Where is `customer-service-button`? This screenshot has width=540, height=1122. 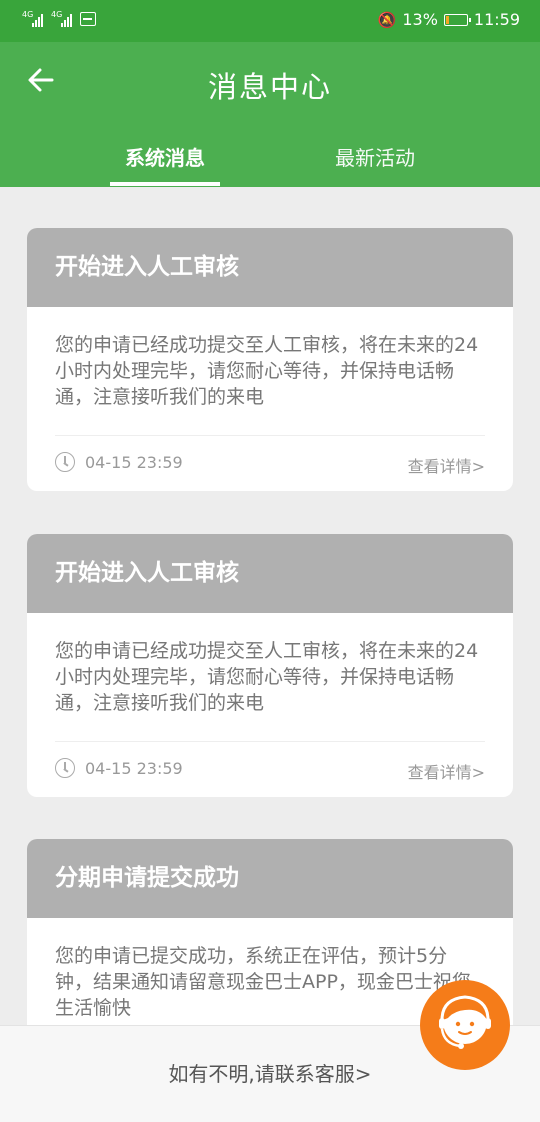 customer-service-button is located at coordinates (465, 1025).